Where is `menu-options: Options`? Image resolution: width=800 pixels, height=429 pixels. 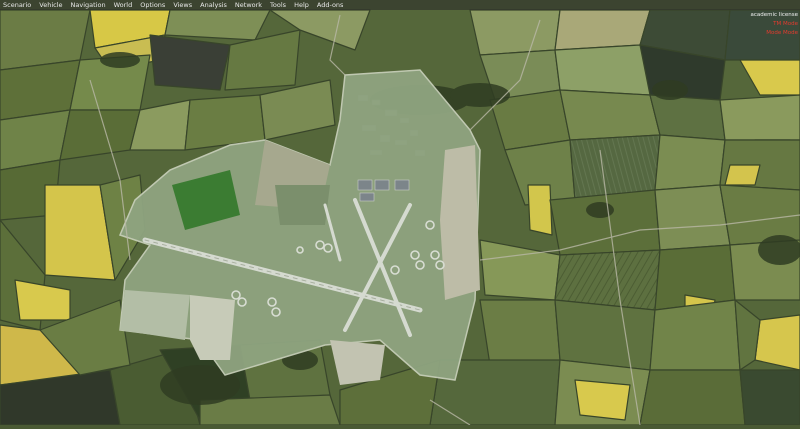 menu-options: Options is located at coordinates (152, 5).